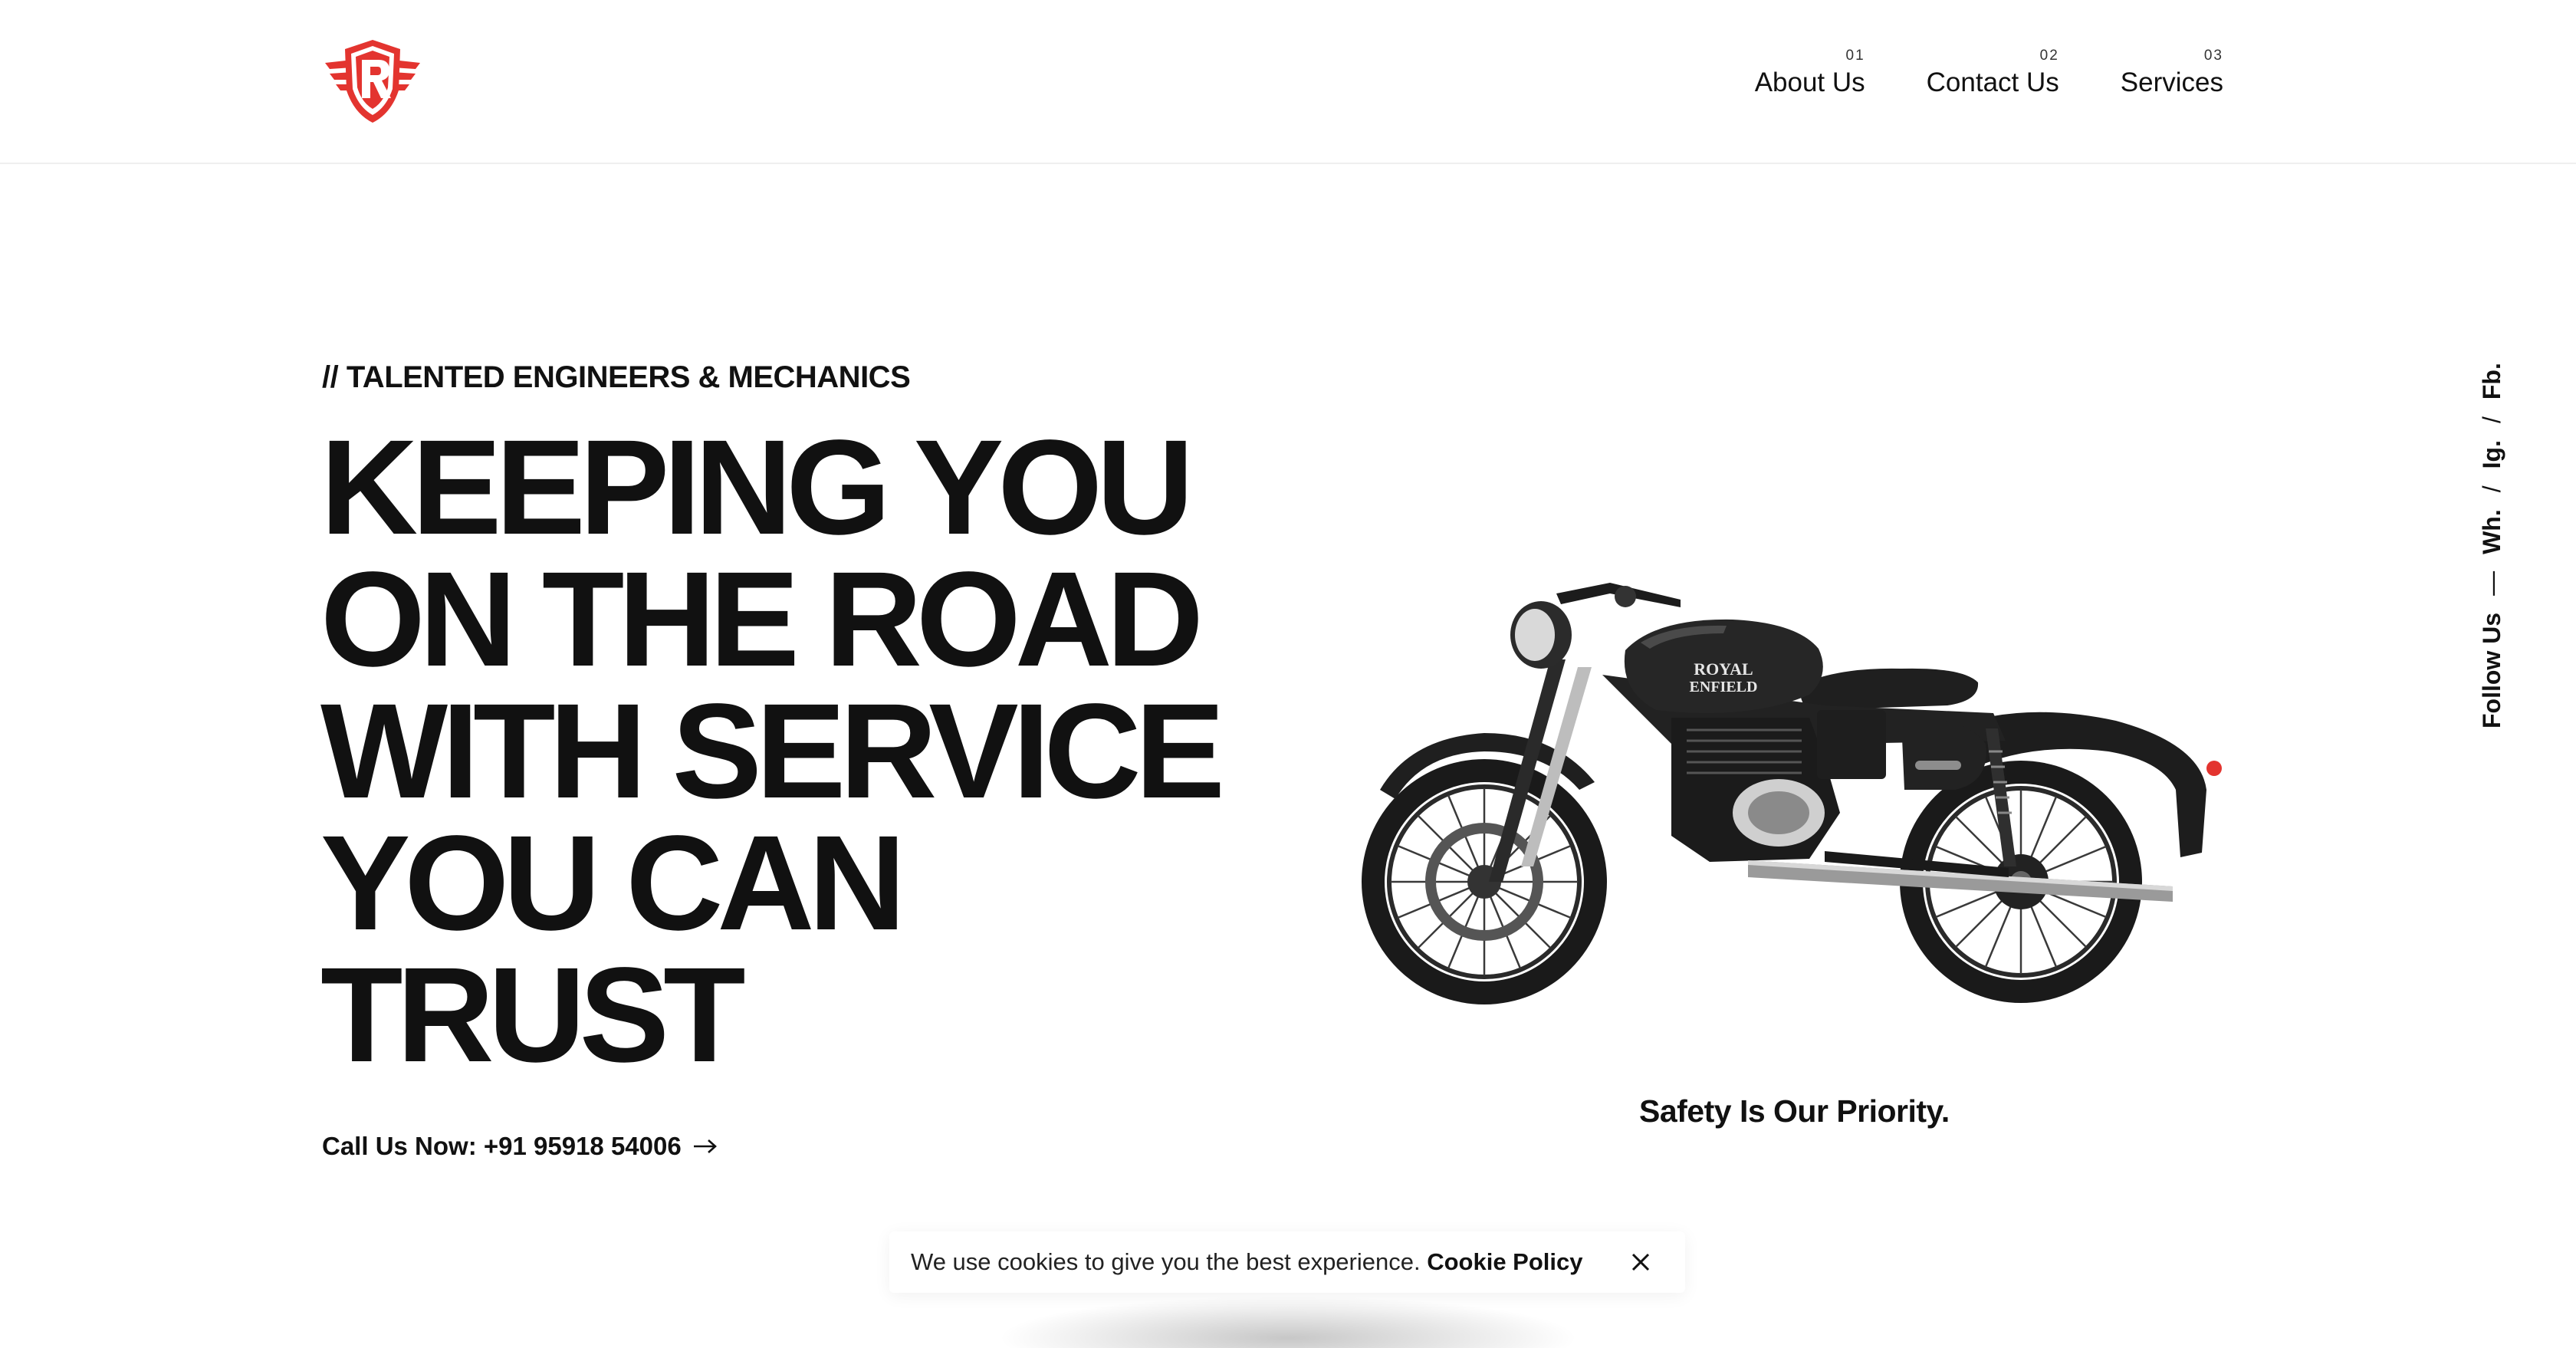 This screenshot has width=2576, height=1348. Describe the element at coordinates (757, 488) in the screenshot. I see `headline-line: KEEPING YOU` at that location.